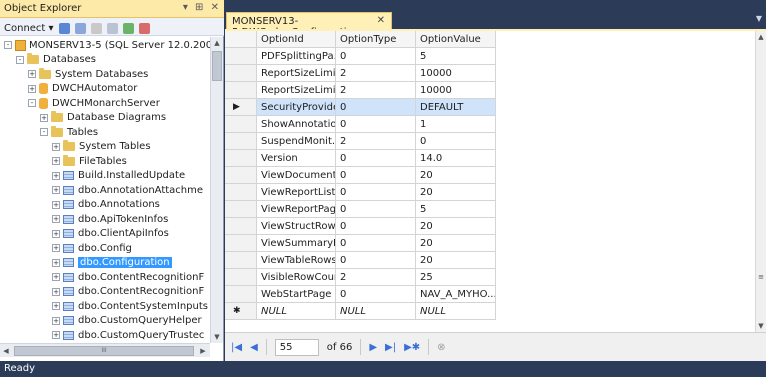 The image size is (766, 377). I want to click on cell-optionvalue: 1, so click(456, 124).